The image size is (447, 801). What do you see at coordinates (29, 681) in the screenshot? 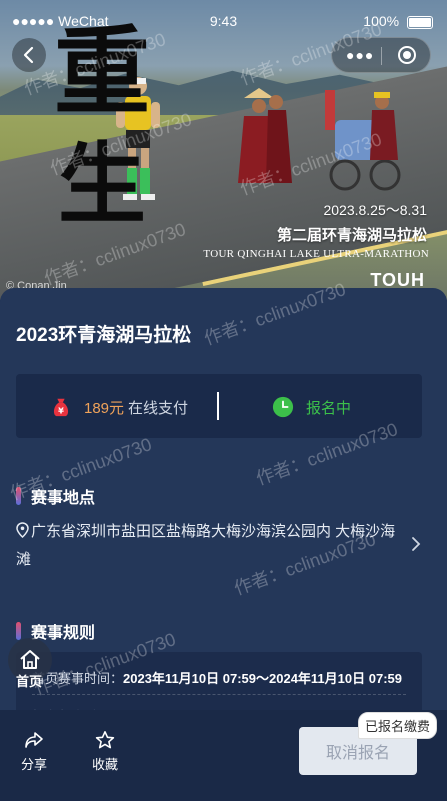
I see `home-label: 首页` at bounding box center [29, 681].